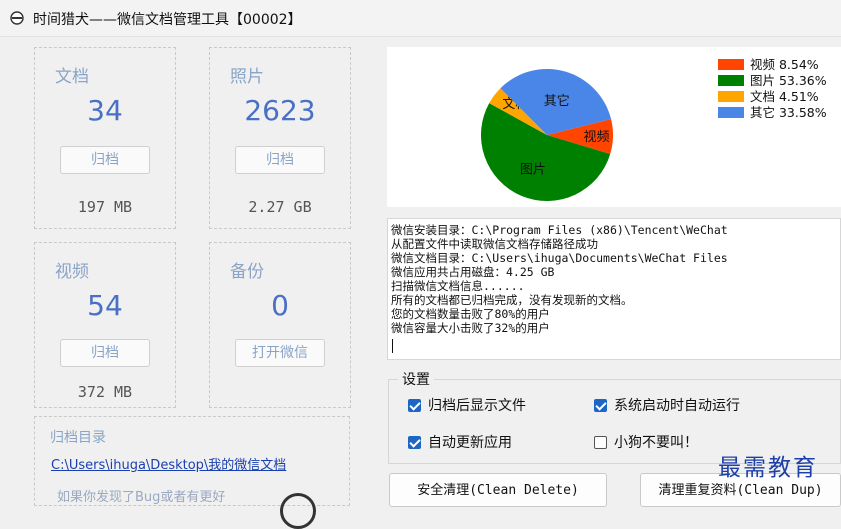 This screenshot has height=529, width=841. What do you see at coordinates (498, 490) in the screenshot?
I see `clean-delete-button: 安全清理(Clean Delete)` at bounding box center [498, 490].